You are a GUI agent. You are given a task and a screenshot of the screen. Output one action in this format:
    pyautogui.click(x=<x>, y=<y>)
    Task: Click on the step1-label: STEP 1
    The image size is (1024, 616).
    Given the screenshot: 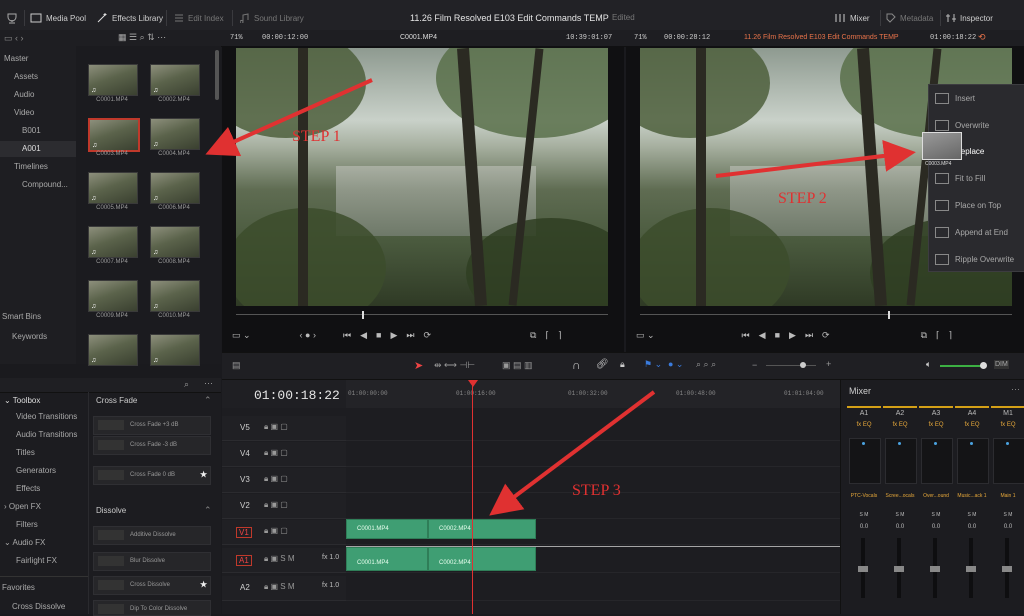 What is the action you would take?
    pyautogui.click(x=316, y=136)
    